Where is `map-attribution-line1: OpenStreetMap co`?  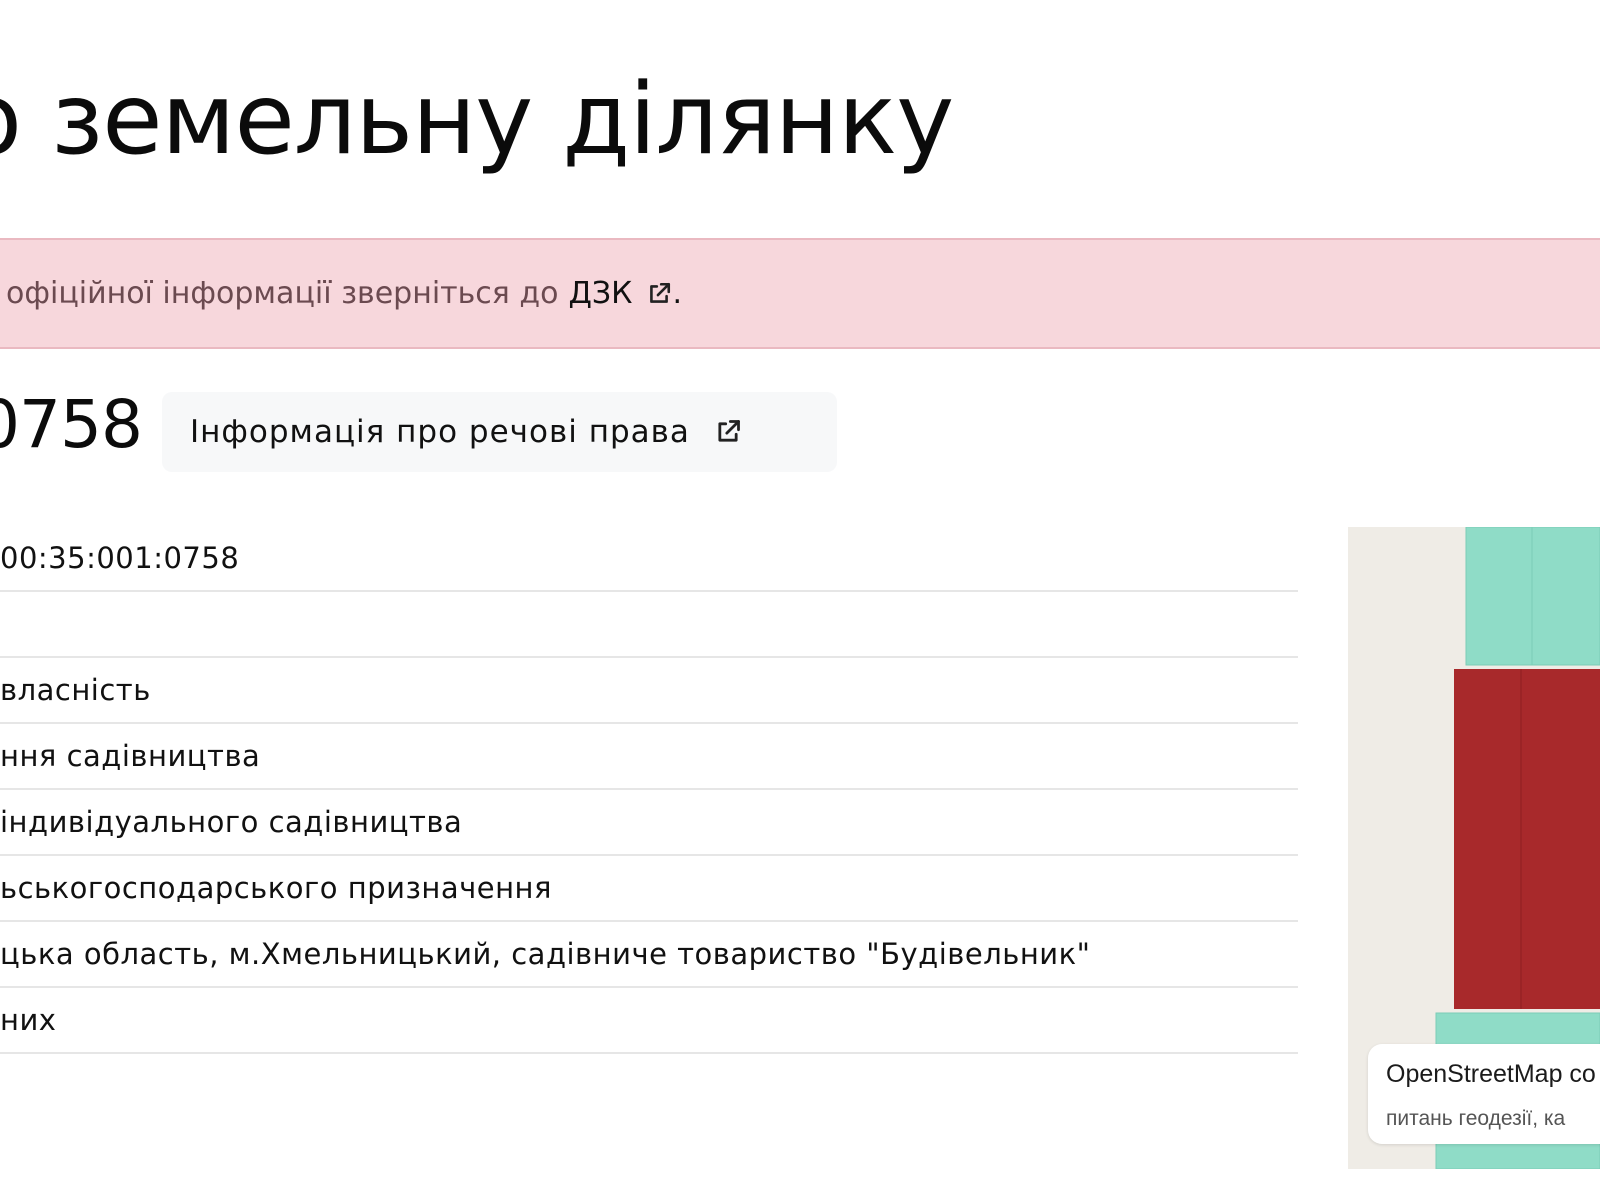
map-attribution-line1: OpenStreetMap co is located at coordinates (1491, 1074).